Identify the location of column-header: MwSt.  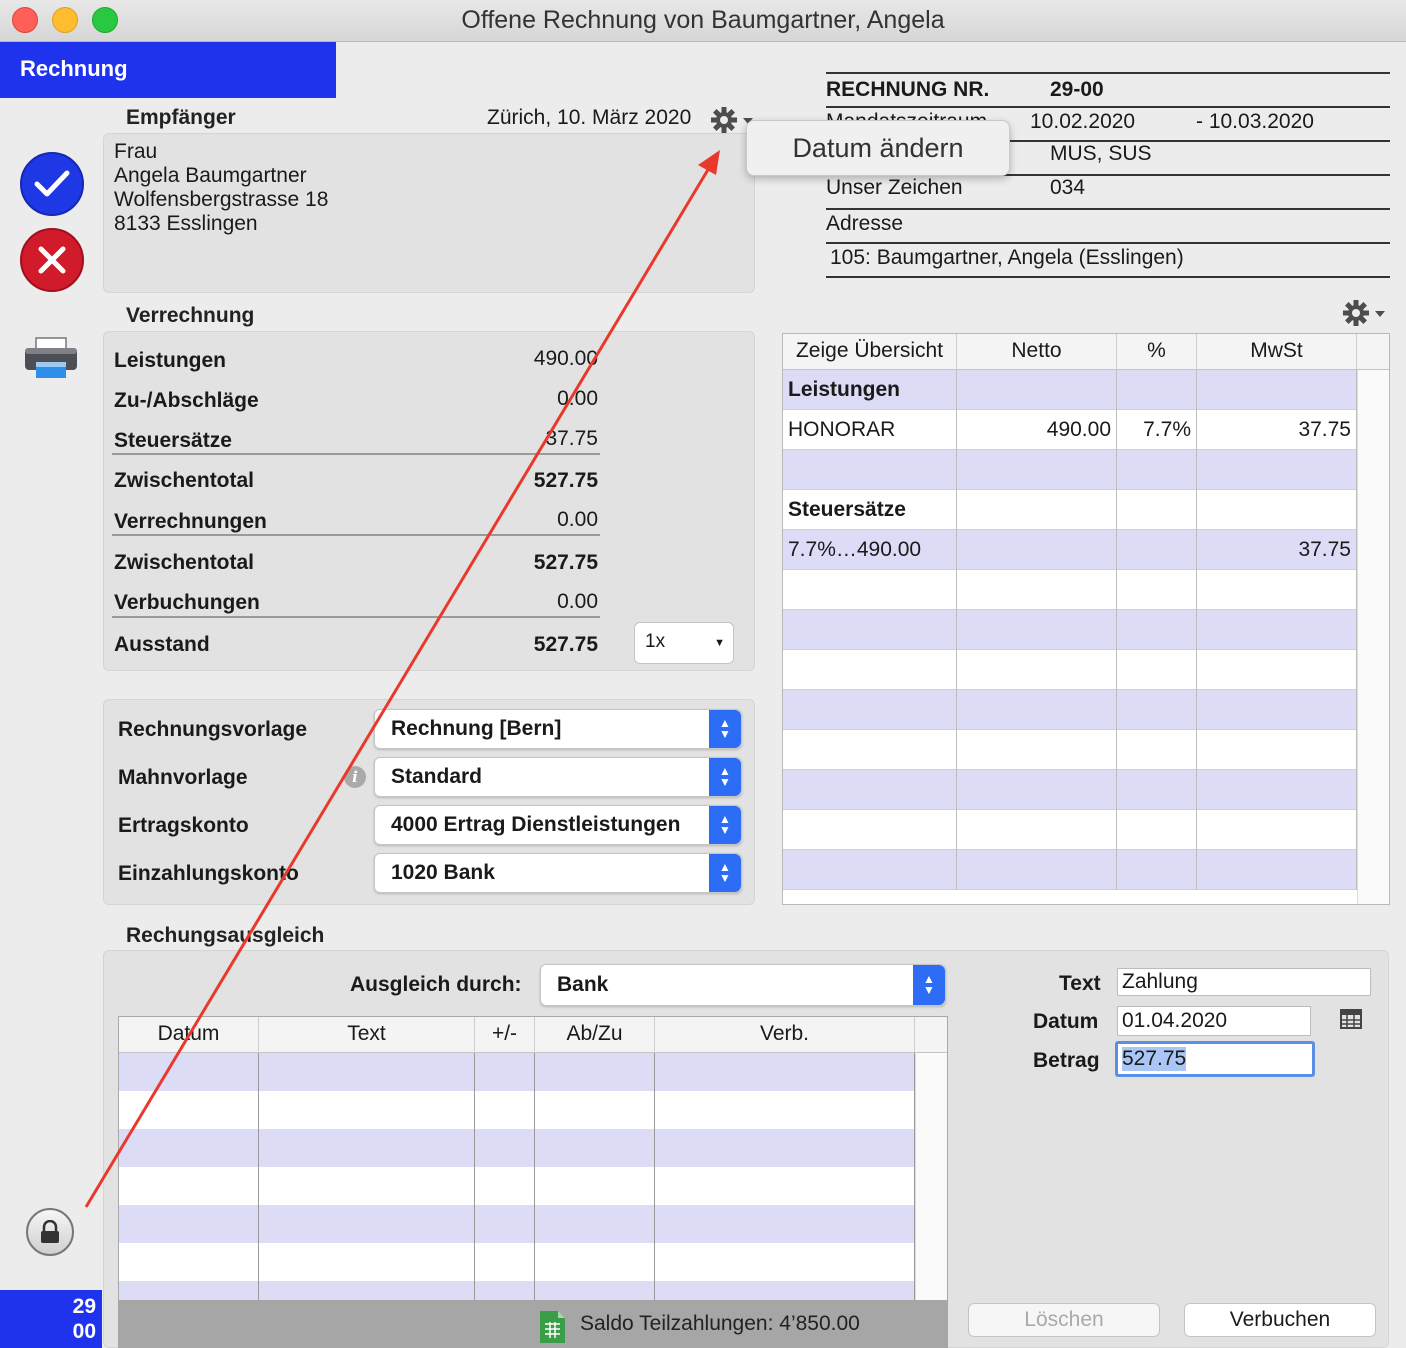
(1277, 352).